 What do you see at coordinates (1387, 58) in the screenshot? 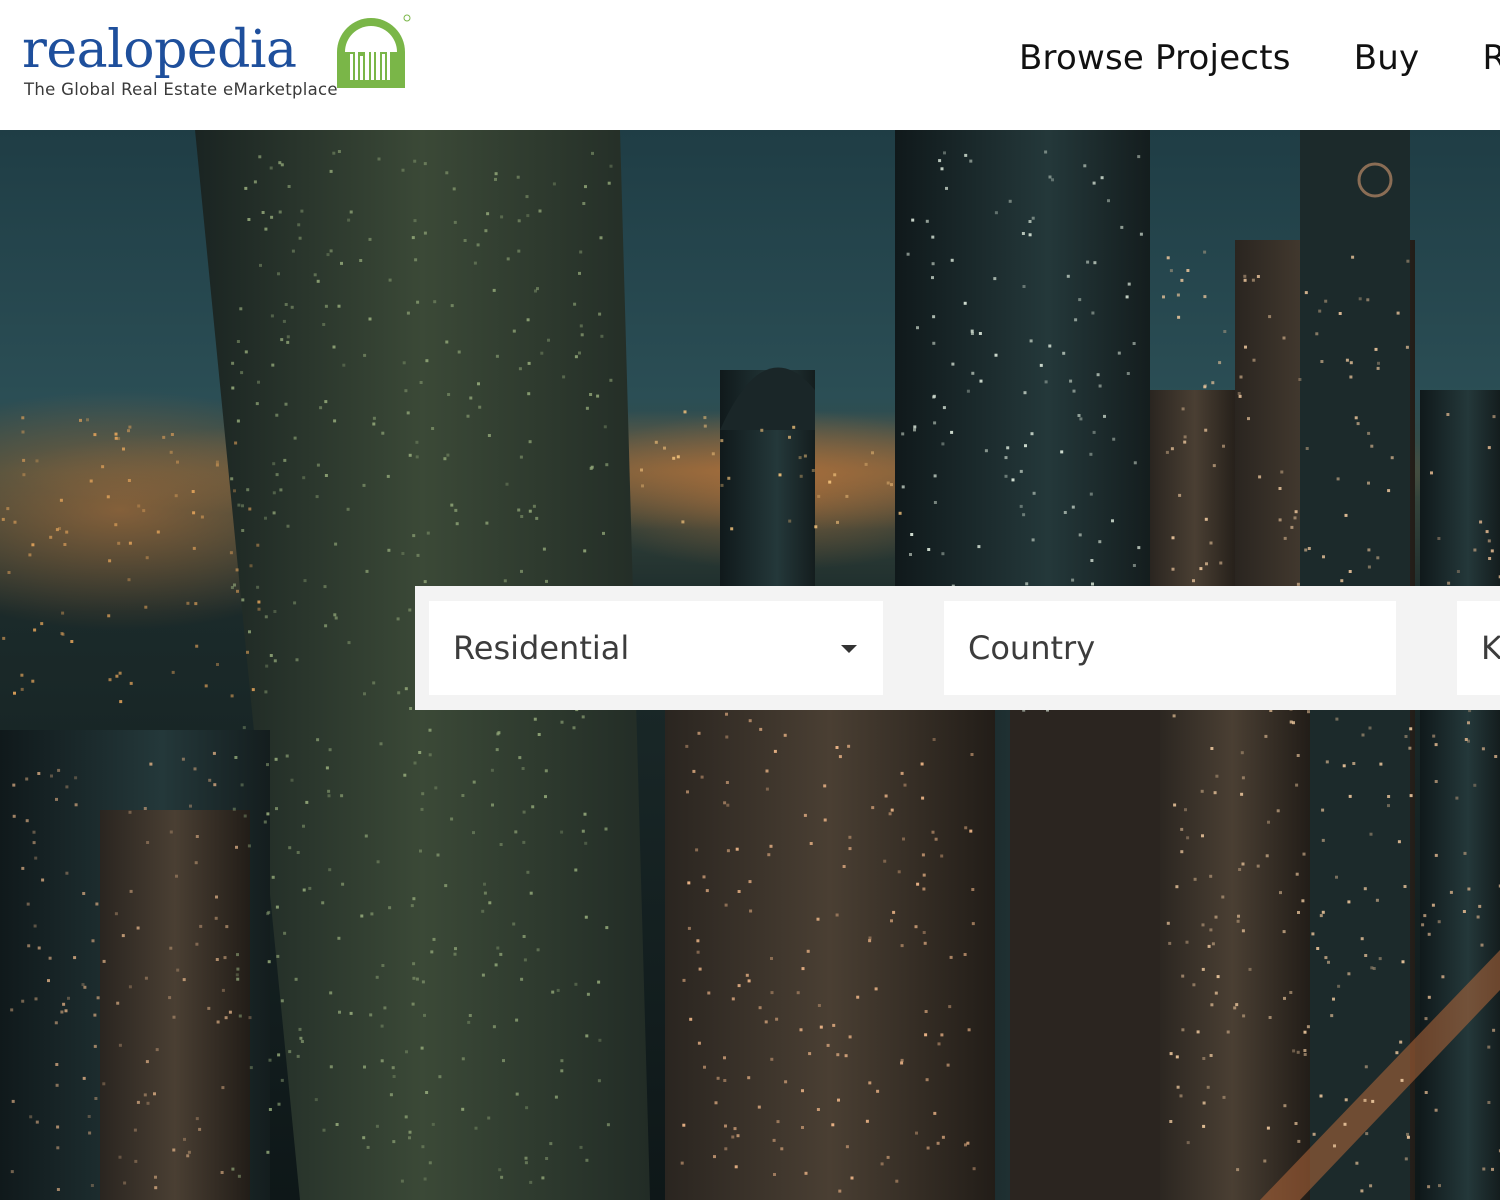
I see `nav-buy: Buy` at bounding box center [1387, 58].